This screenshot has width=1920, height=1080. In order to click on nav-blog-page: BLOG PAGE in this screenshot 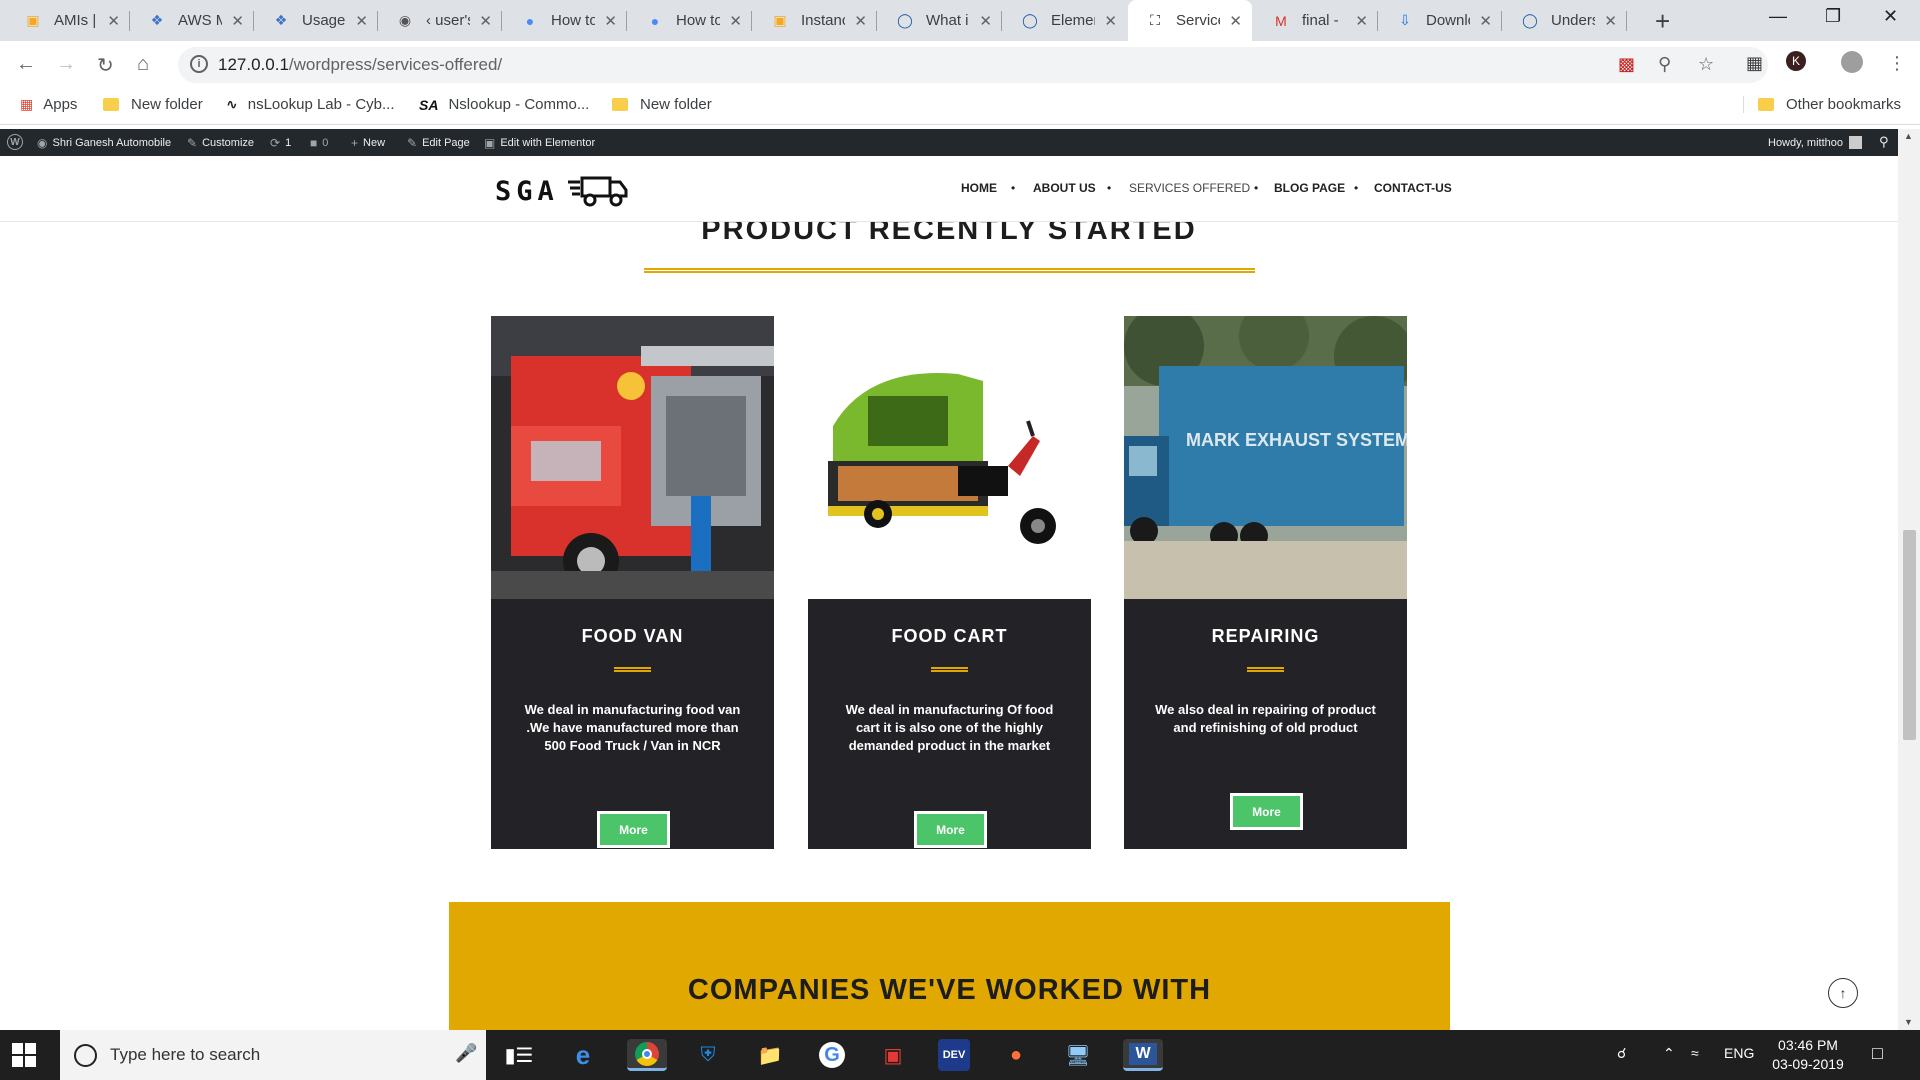, I will do `click(1309, 188)`.